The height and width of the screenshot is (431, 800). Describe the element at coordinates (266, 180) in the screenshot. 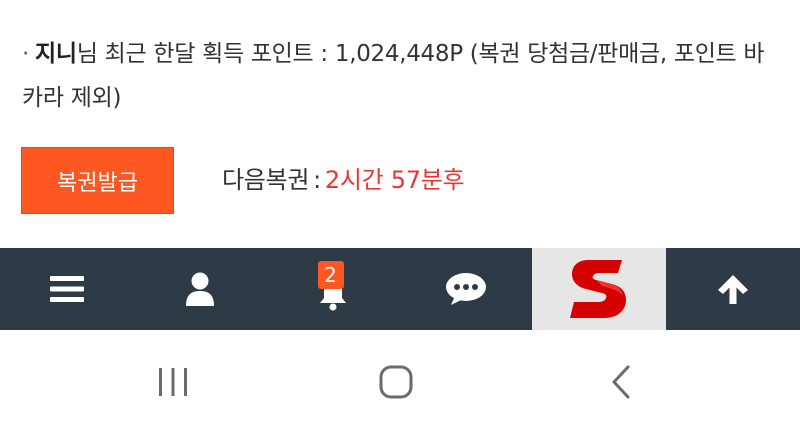

I see `next-ticket-label: 다음복권` at that location.